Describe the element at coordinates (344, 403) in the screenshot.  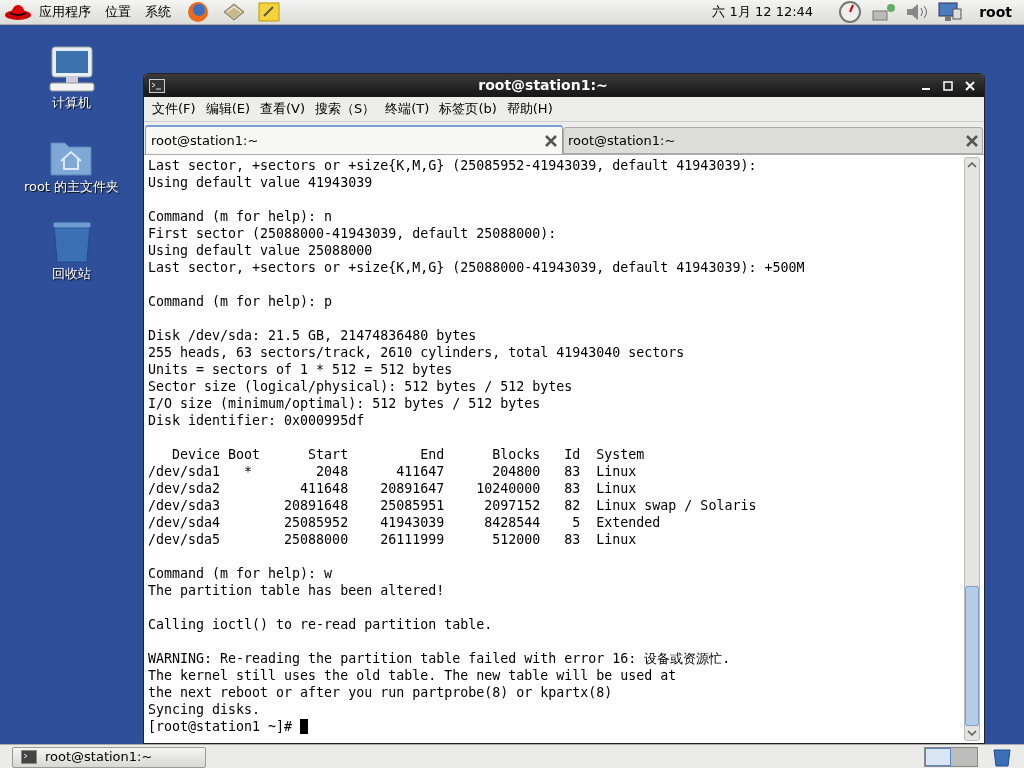
I see `terminal-line: I/O size (minimum/optimal): 512 bytes / 512 bytes` at that location.